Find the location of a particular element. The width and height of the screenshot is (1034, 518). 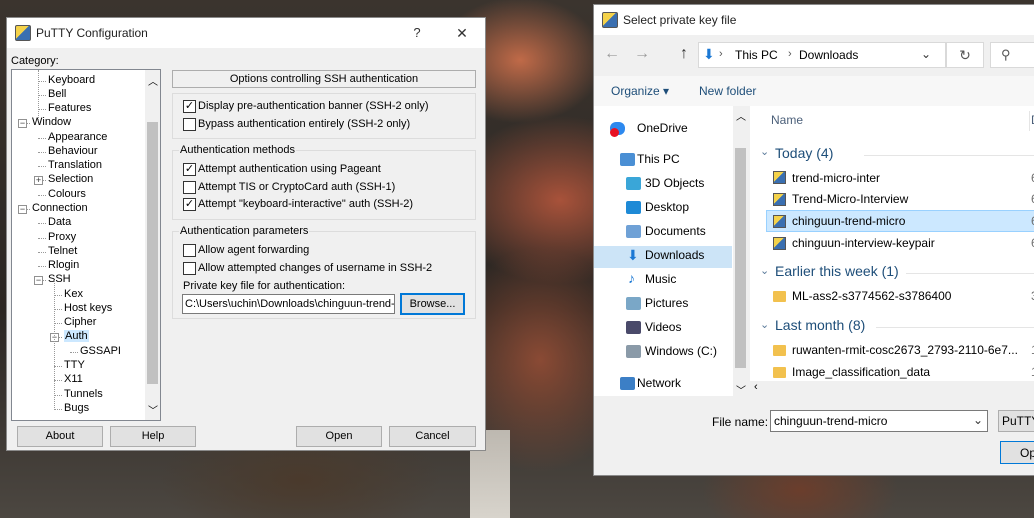

checkbox-display-banner: ✓ is located at coordinates (189, 106).